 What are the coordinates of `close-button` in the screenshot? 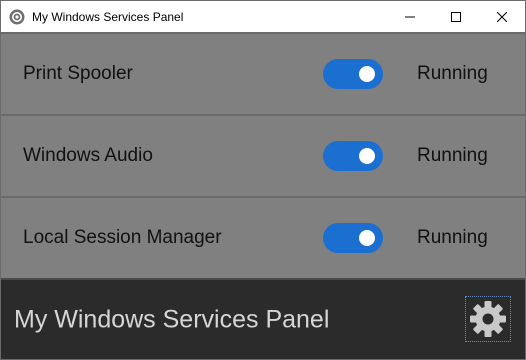 It's located at (502, 16).